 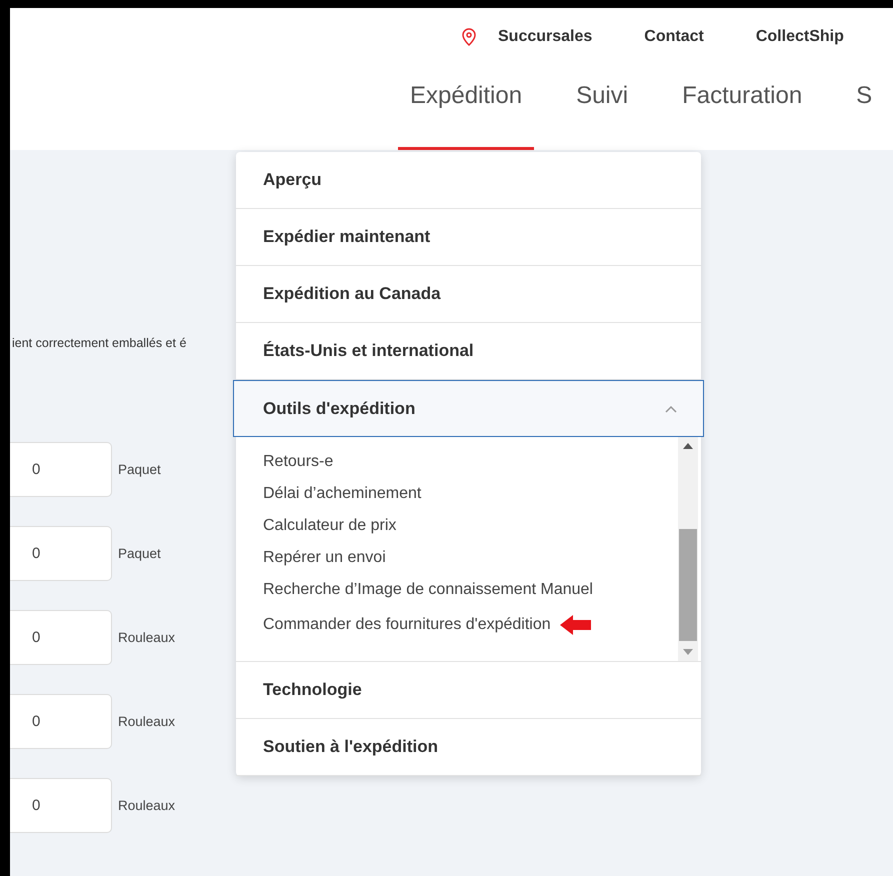 I want to click on menu-item: Outils d'expédition, so click(x=468, y=408).